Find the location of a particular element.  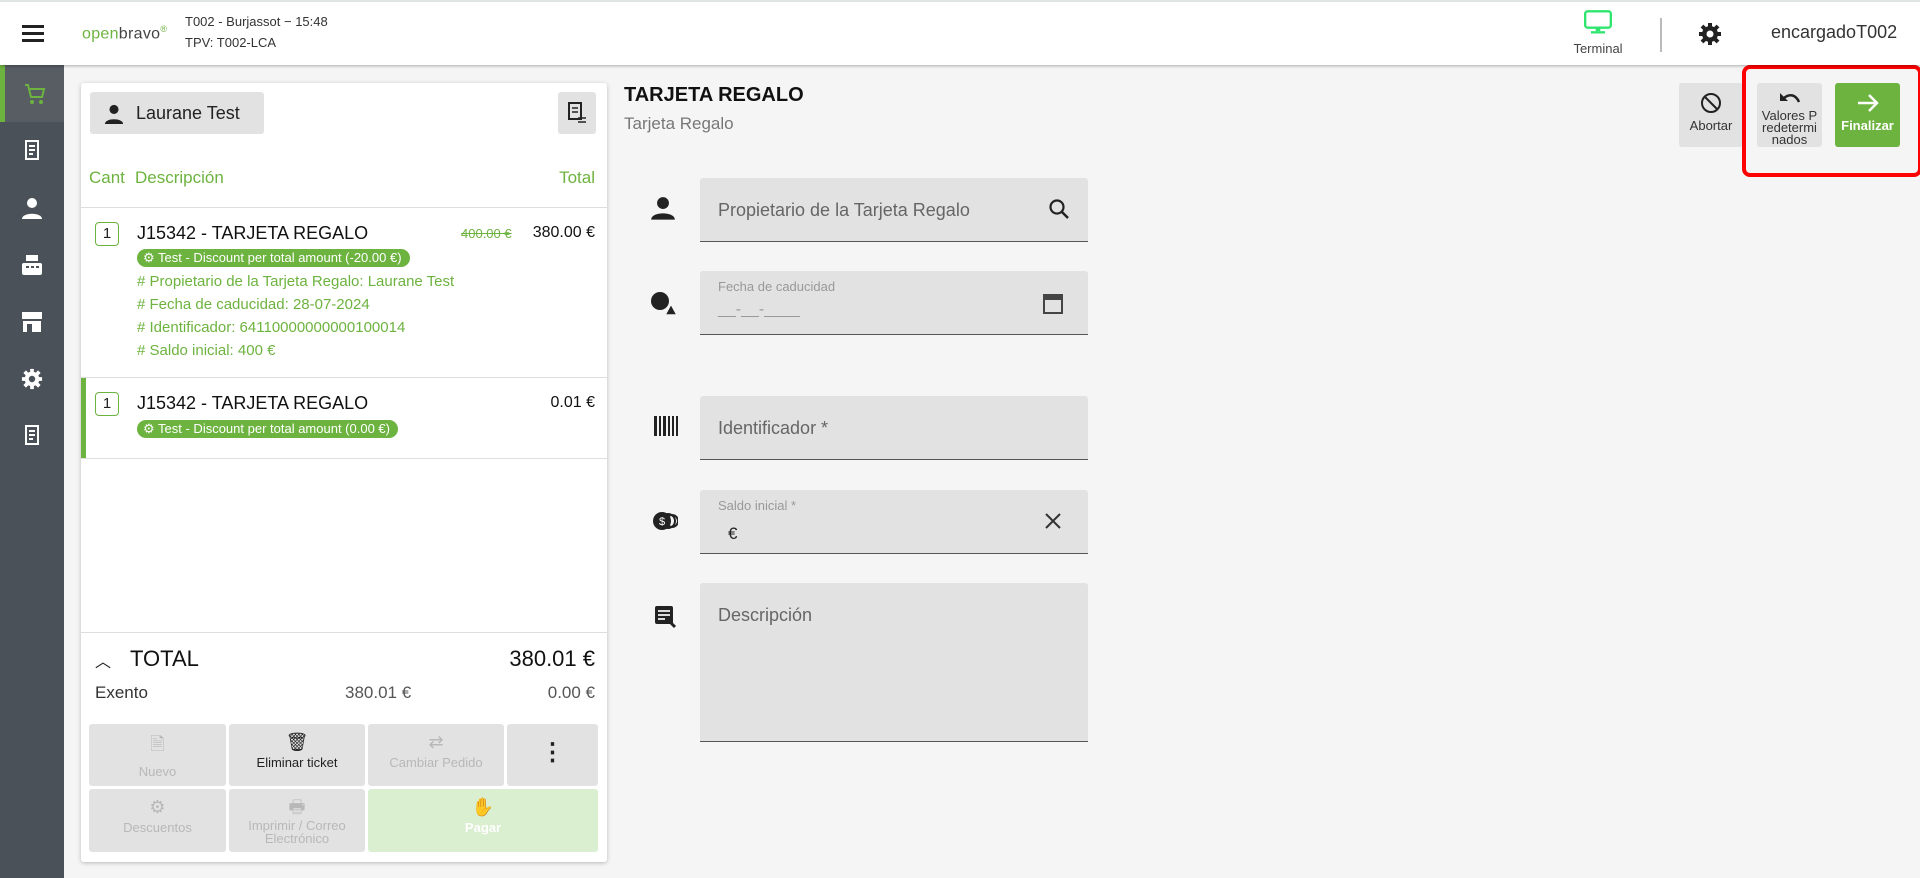

sidebar-item-customers is located at coordinates (32, 207).